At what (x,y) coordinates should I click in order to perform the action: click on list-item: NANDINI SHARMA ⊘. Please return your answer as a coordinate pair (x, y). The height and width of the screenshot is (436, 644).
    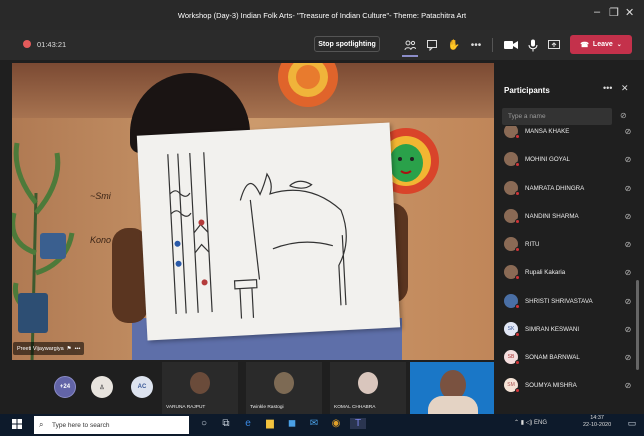
    Looking at the image, I should click on (569, 216).